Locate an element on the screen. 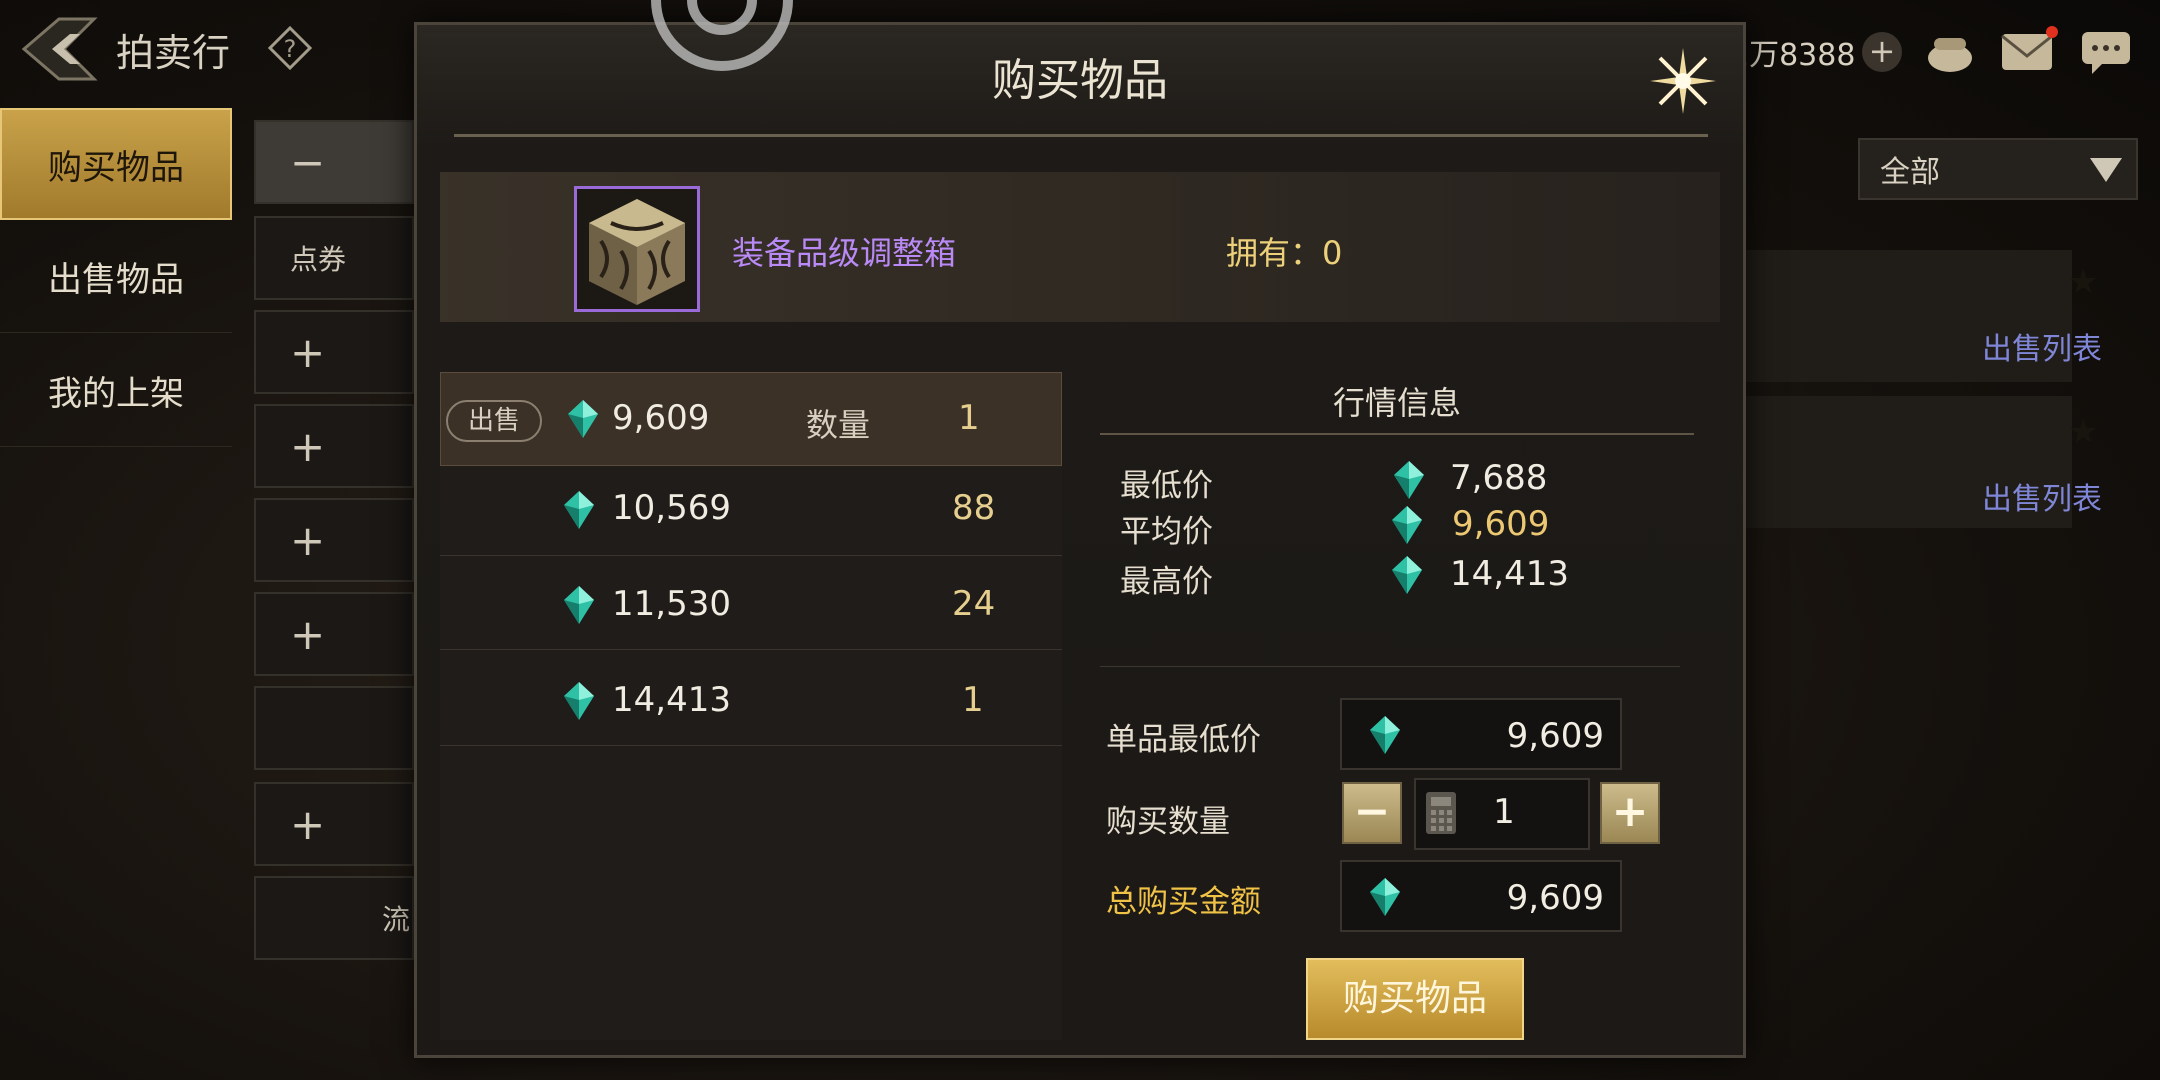 The height and width of the screenshot is (1080, 2160). quantity-header: 数量 is located at coordinates (838, 425).